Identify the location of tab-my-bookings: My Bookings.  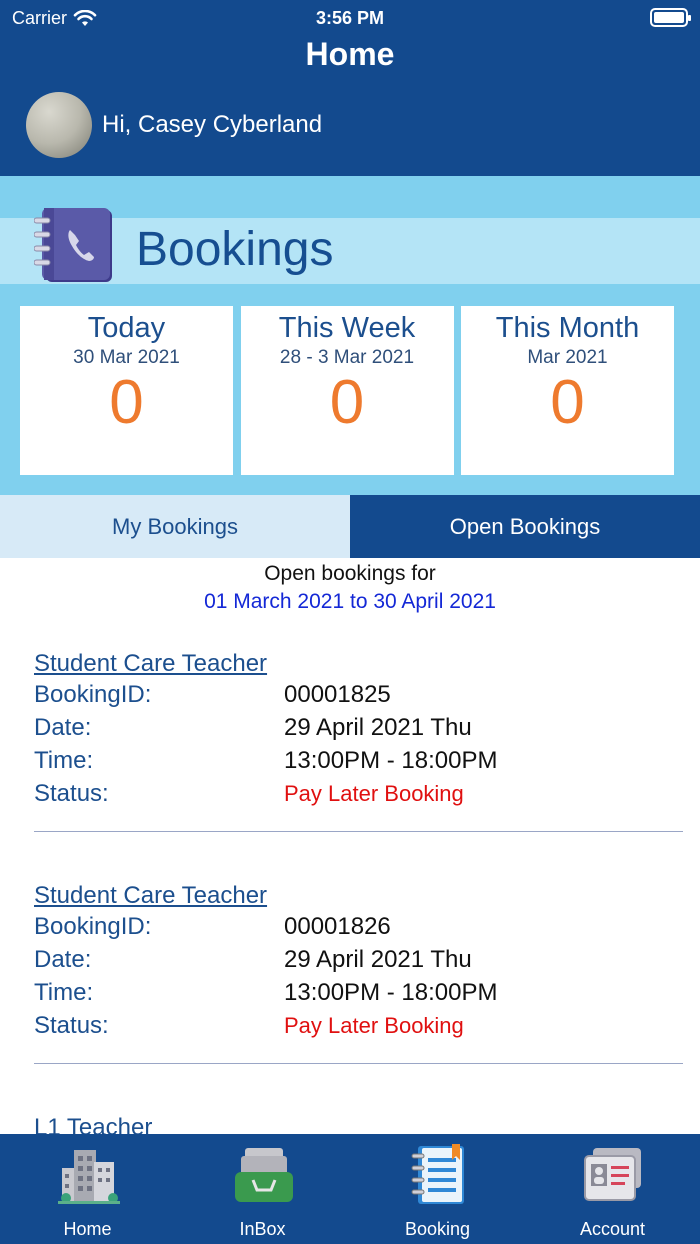
(175, 526).